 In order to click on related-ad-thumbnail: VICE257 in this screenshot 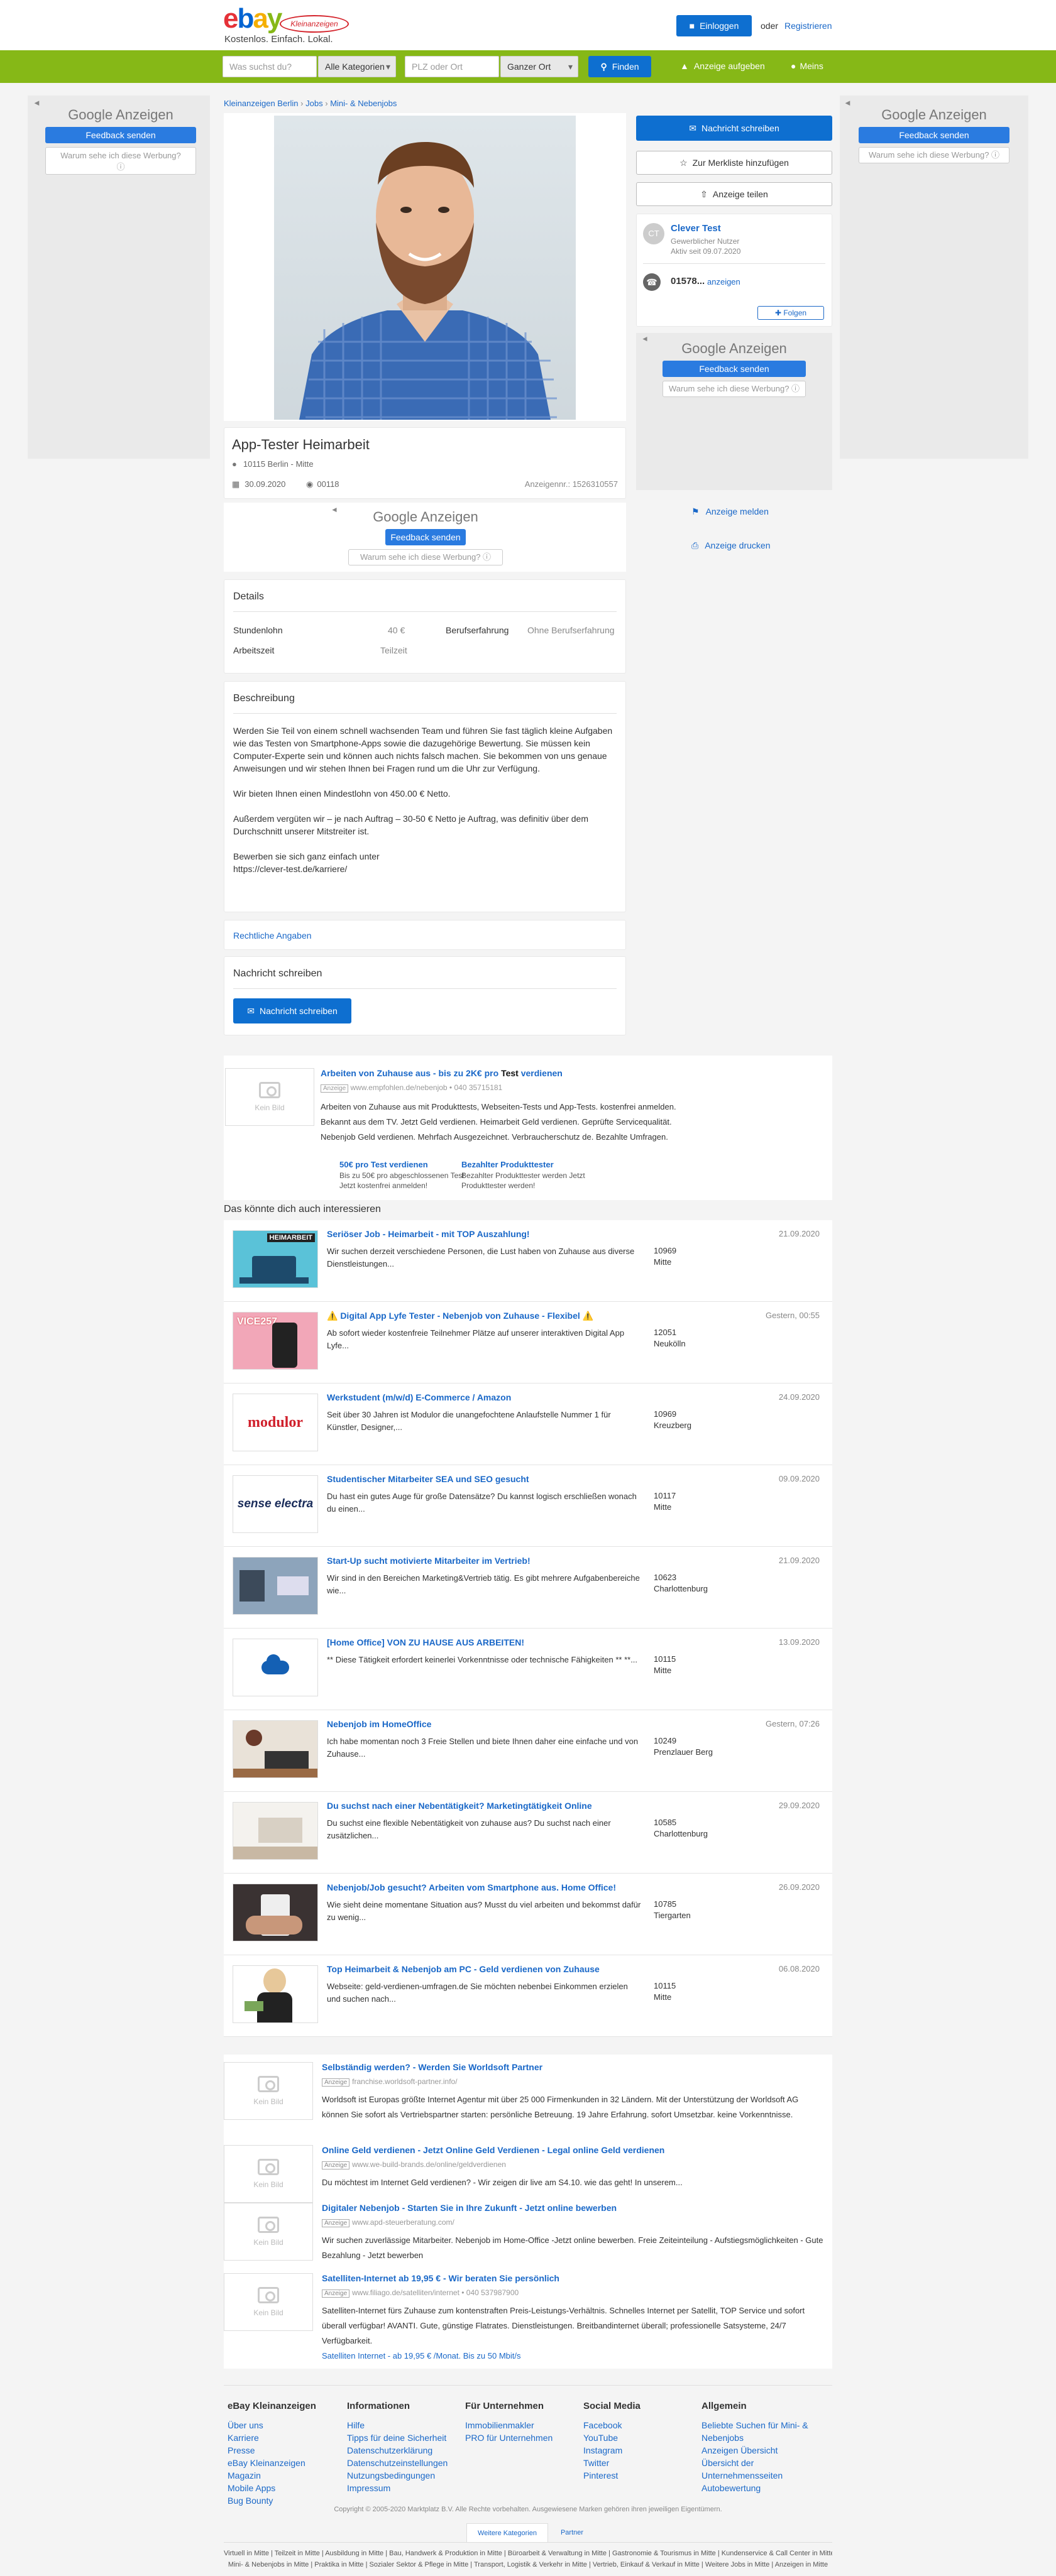, I will do `click(275, 1341)`.